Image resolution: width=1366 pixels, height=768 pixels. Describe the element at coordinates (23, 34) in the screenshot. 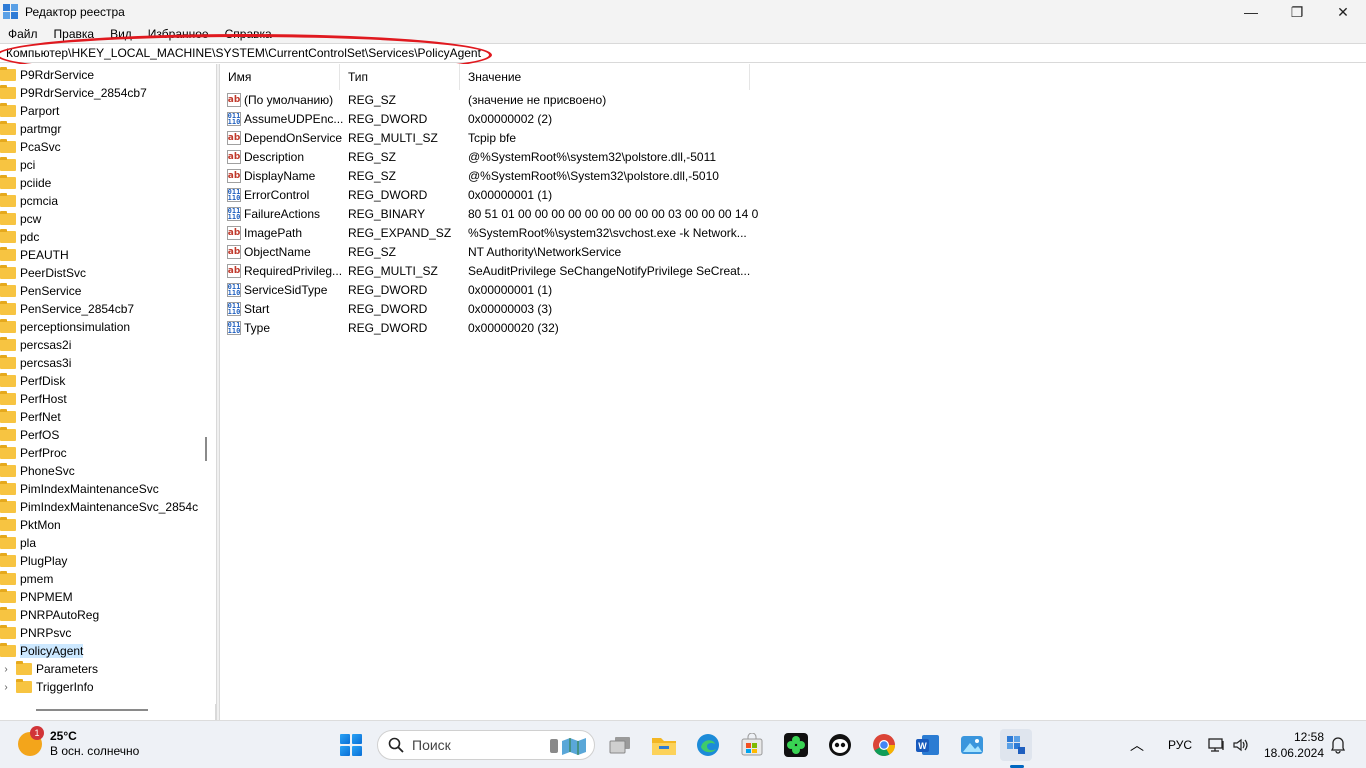

I see `menu-file: Файл` at that location.